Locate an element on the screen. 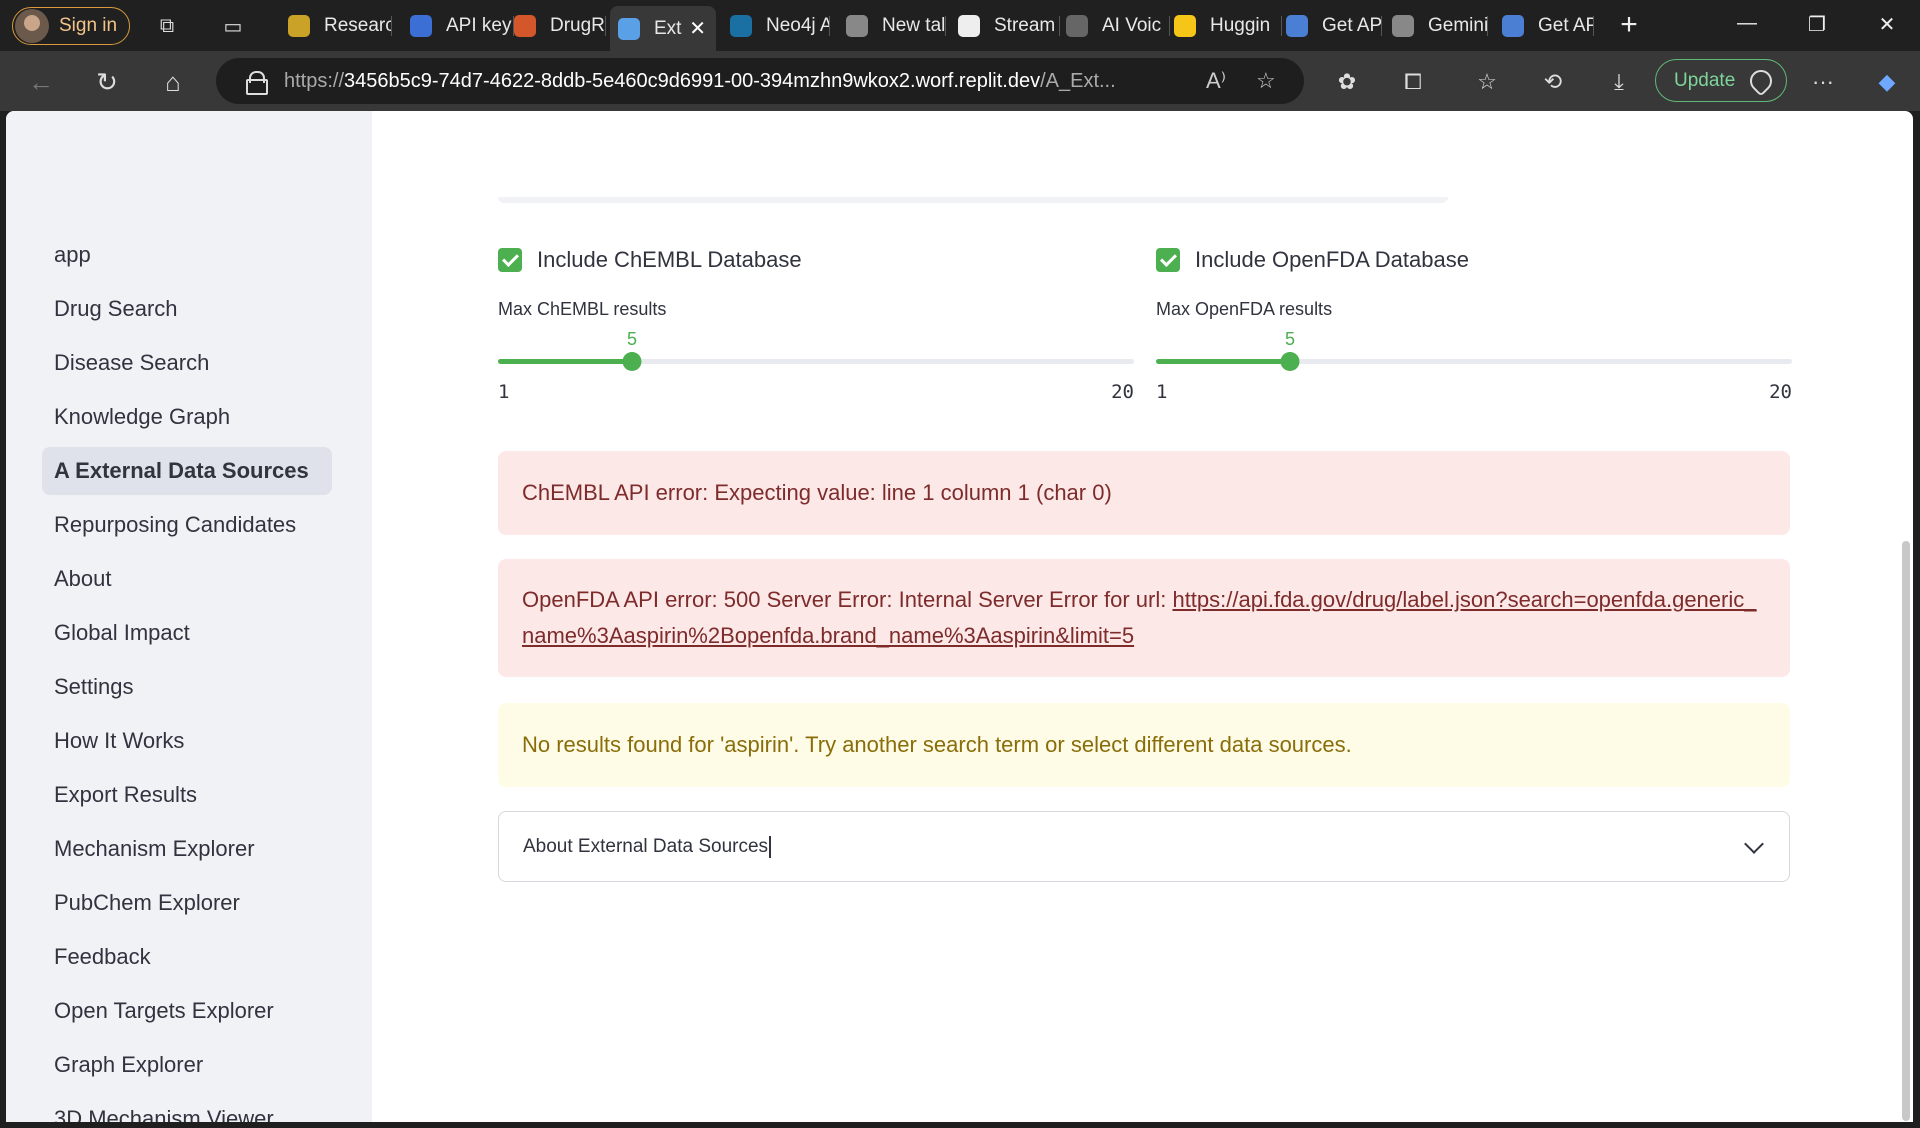 This screenshot has width=1920, height=1128. back-icon: ← is located at coordinates (41, 82).